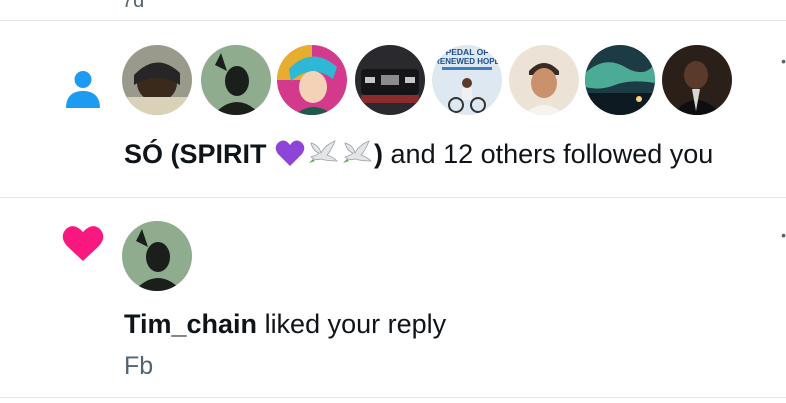 This screenshot has height=403, width=786. I want to click on like-message: Tim_chain liked your reply, so click(285, 324).